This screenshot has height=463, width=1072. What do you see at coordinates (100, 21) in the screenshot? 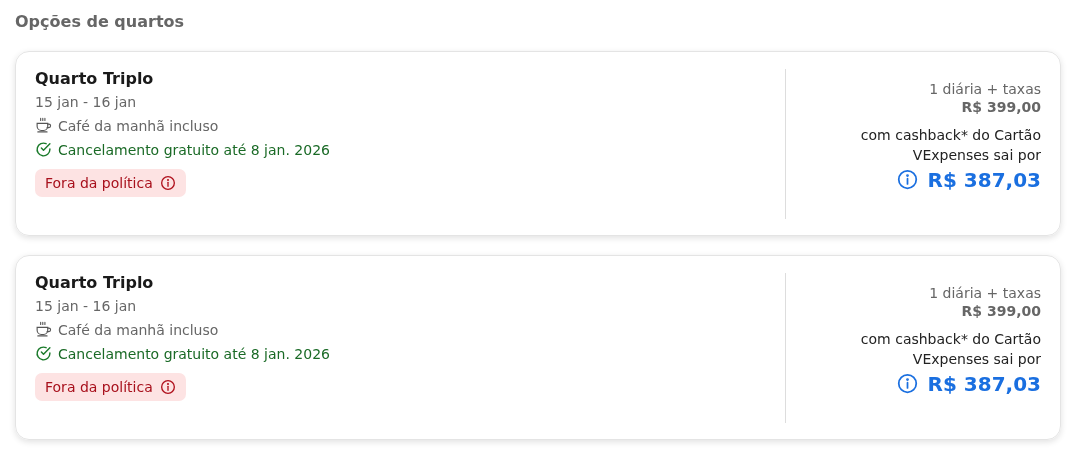
I see `section-title: Opções de quartos` at bounding box center [100, 21].